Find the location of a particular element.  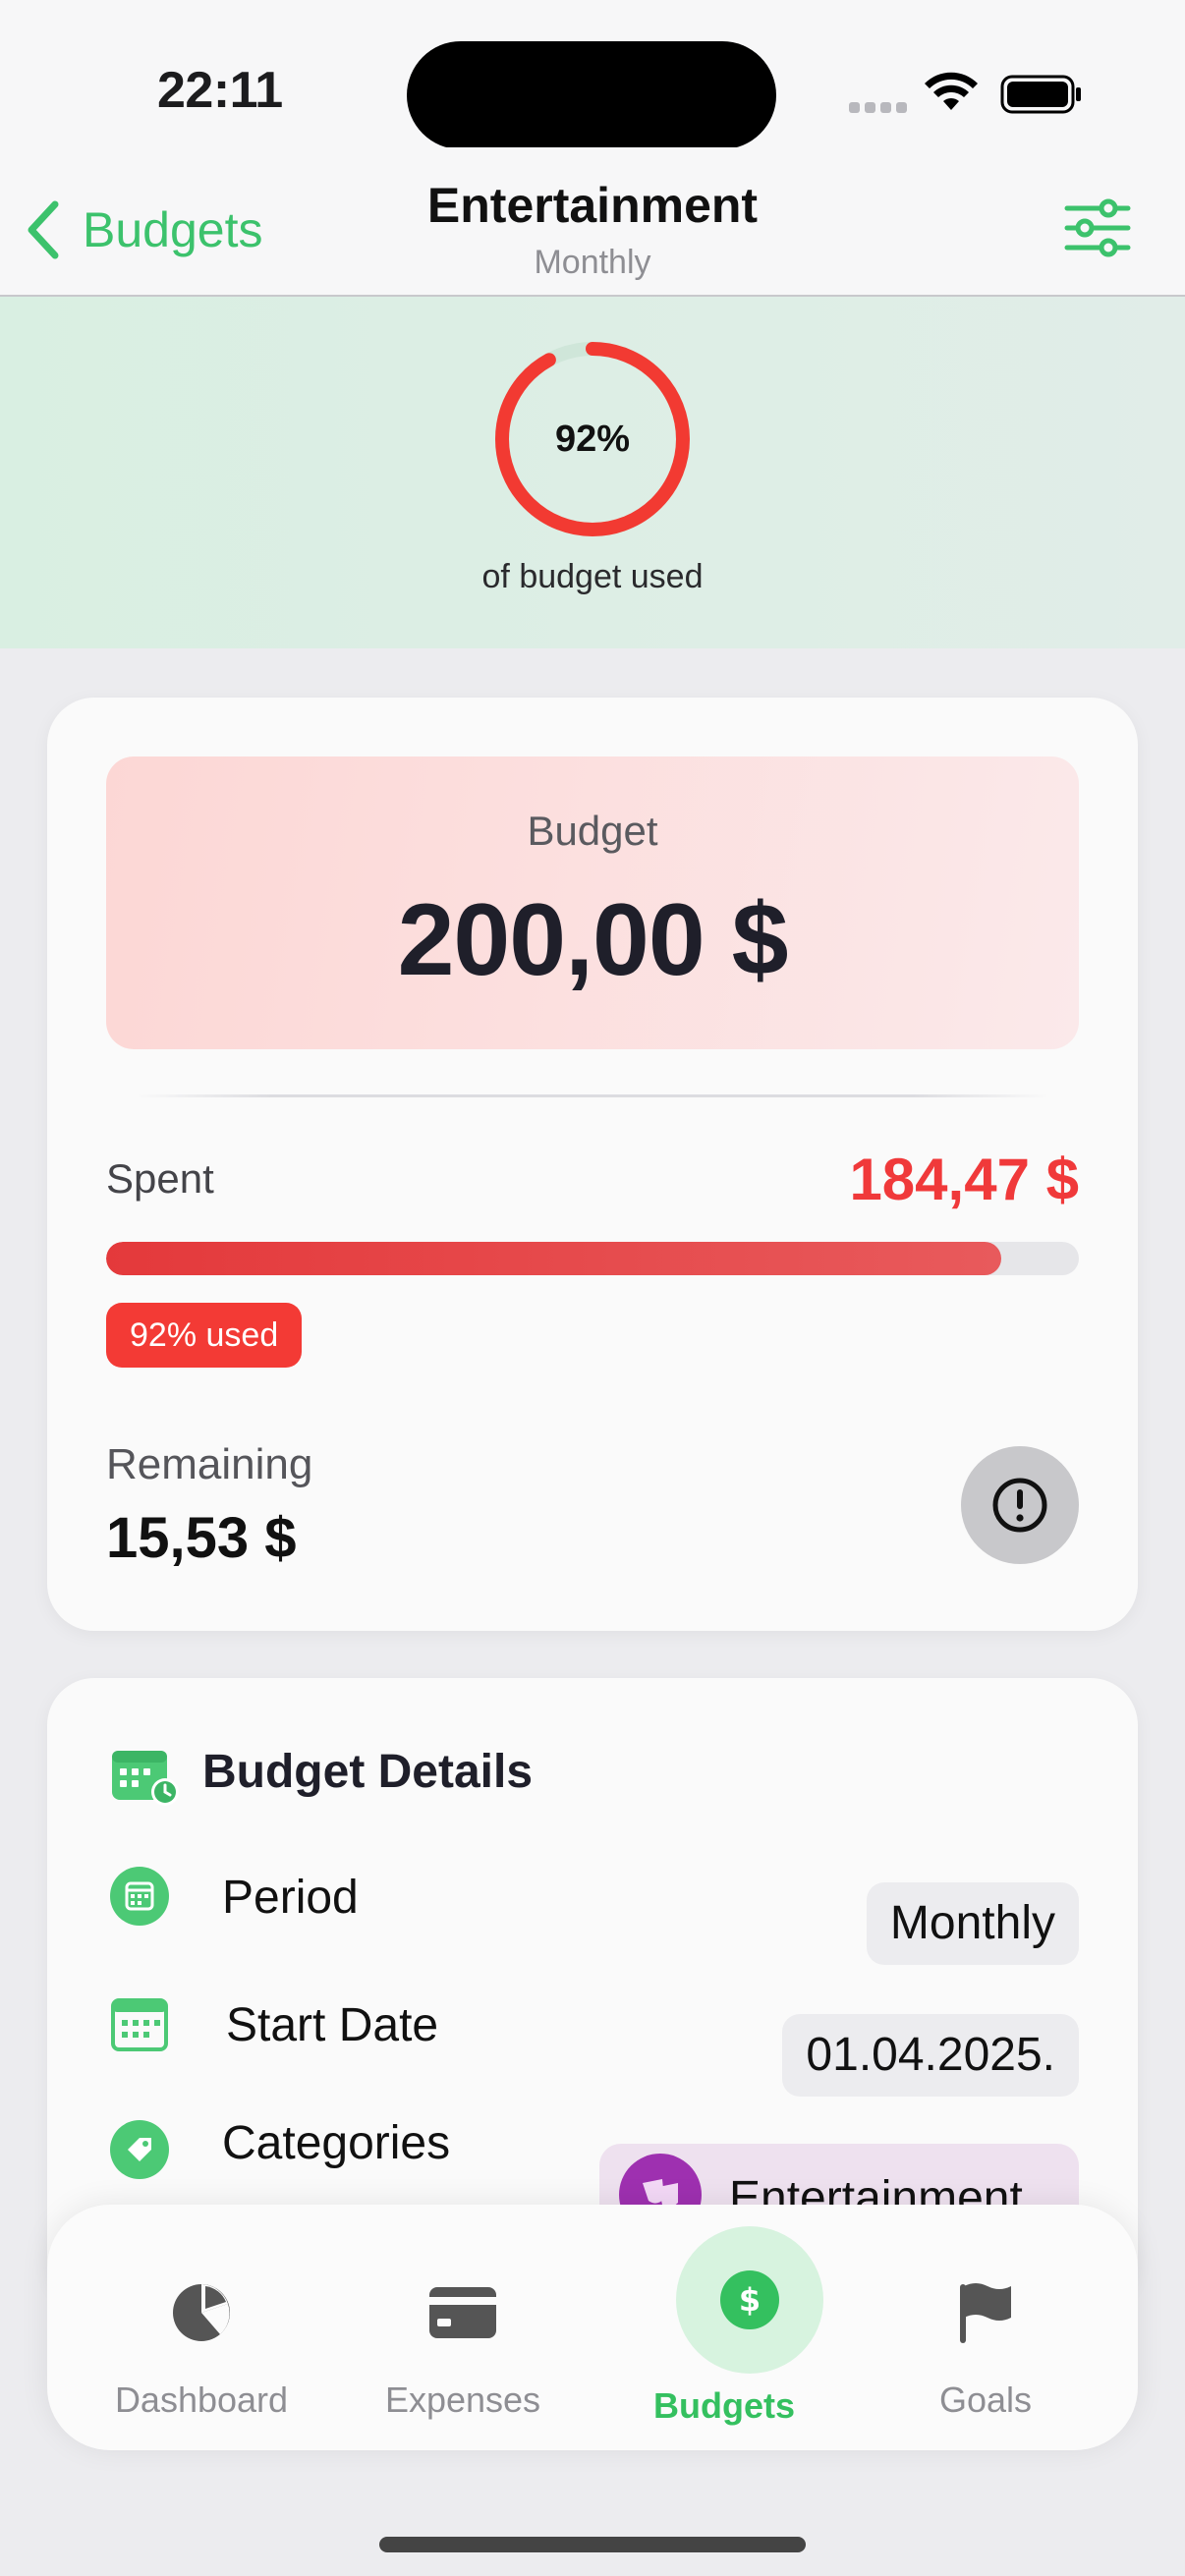

remaining-value: 15,53 $ is located at coordinates (201, 1538).